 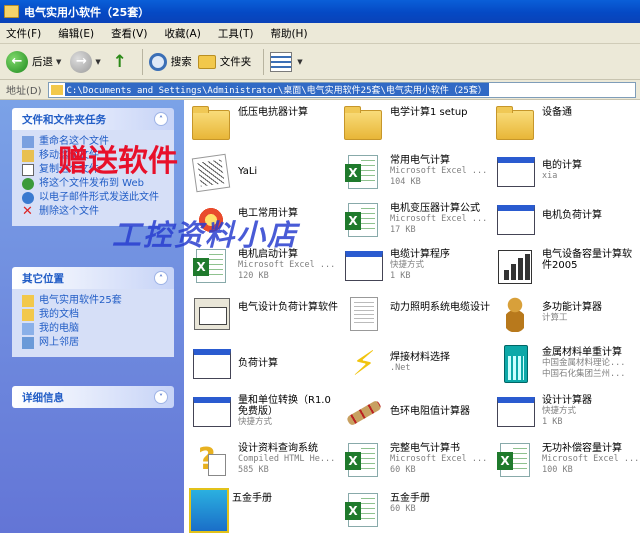 I want to click on task-delete: ✕ 删除这个文件, so click(x=95, y=211).